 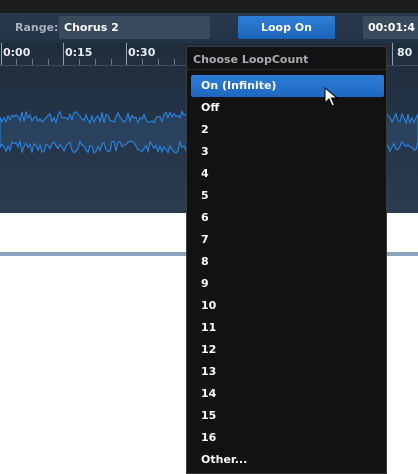 What do you see at coordinates (287, 284) in the screenshot?
I see `loopcount-option: 9` at bounding box center [287, 284].